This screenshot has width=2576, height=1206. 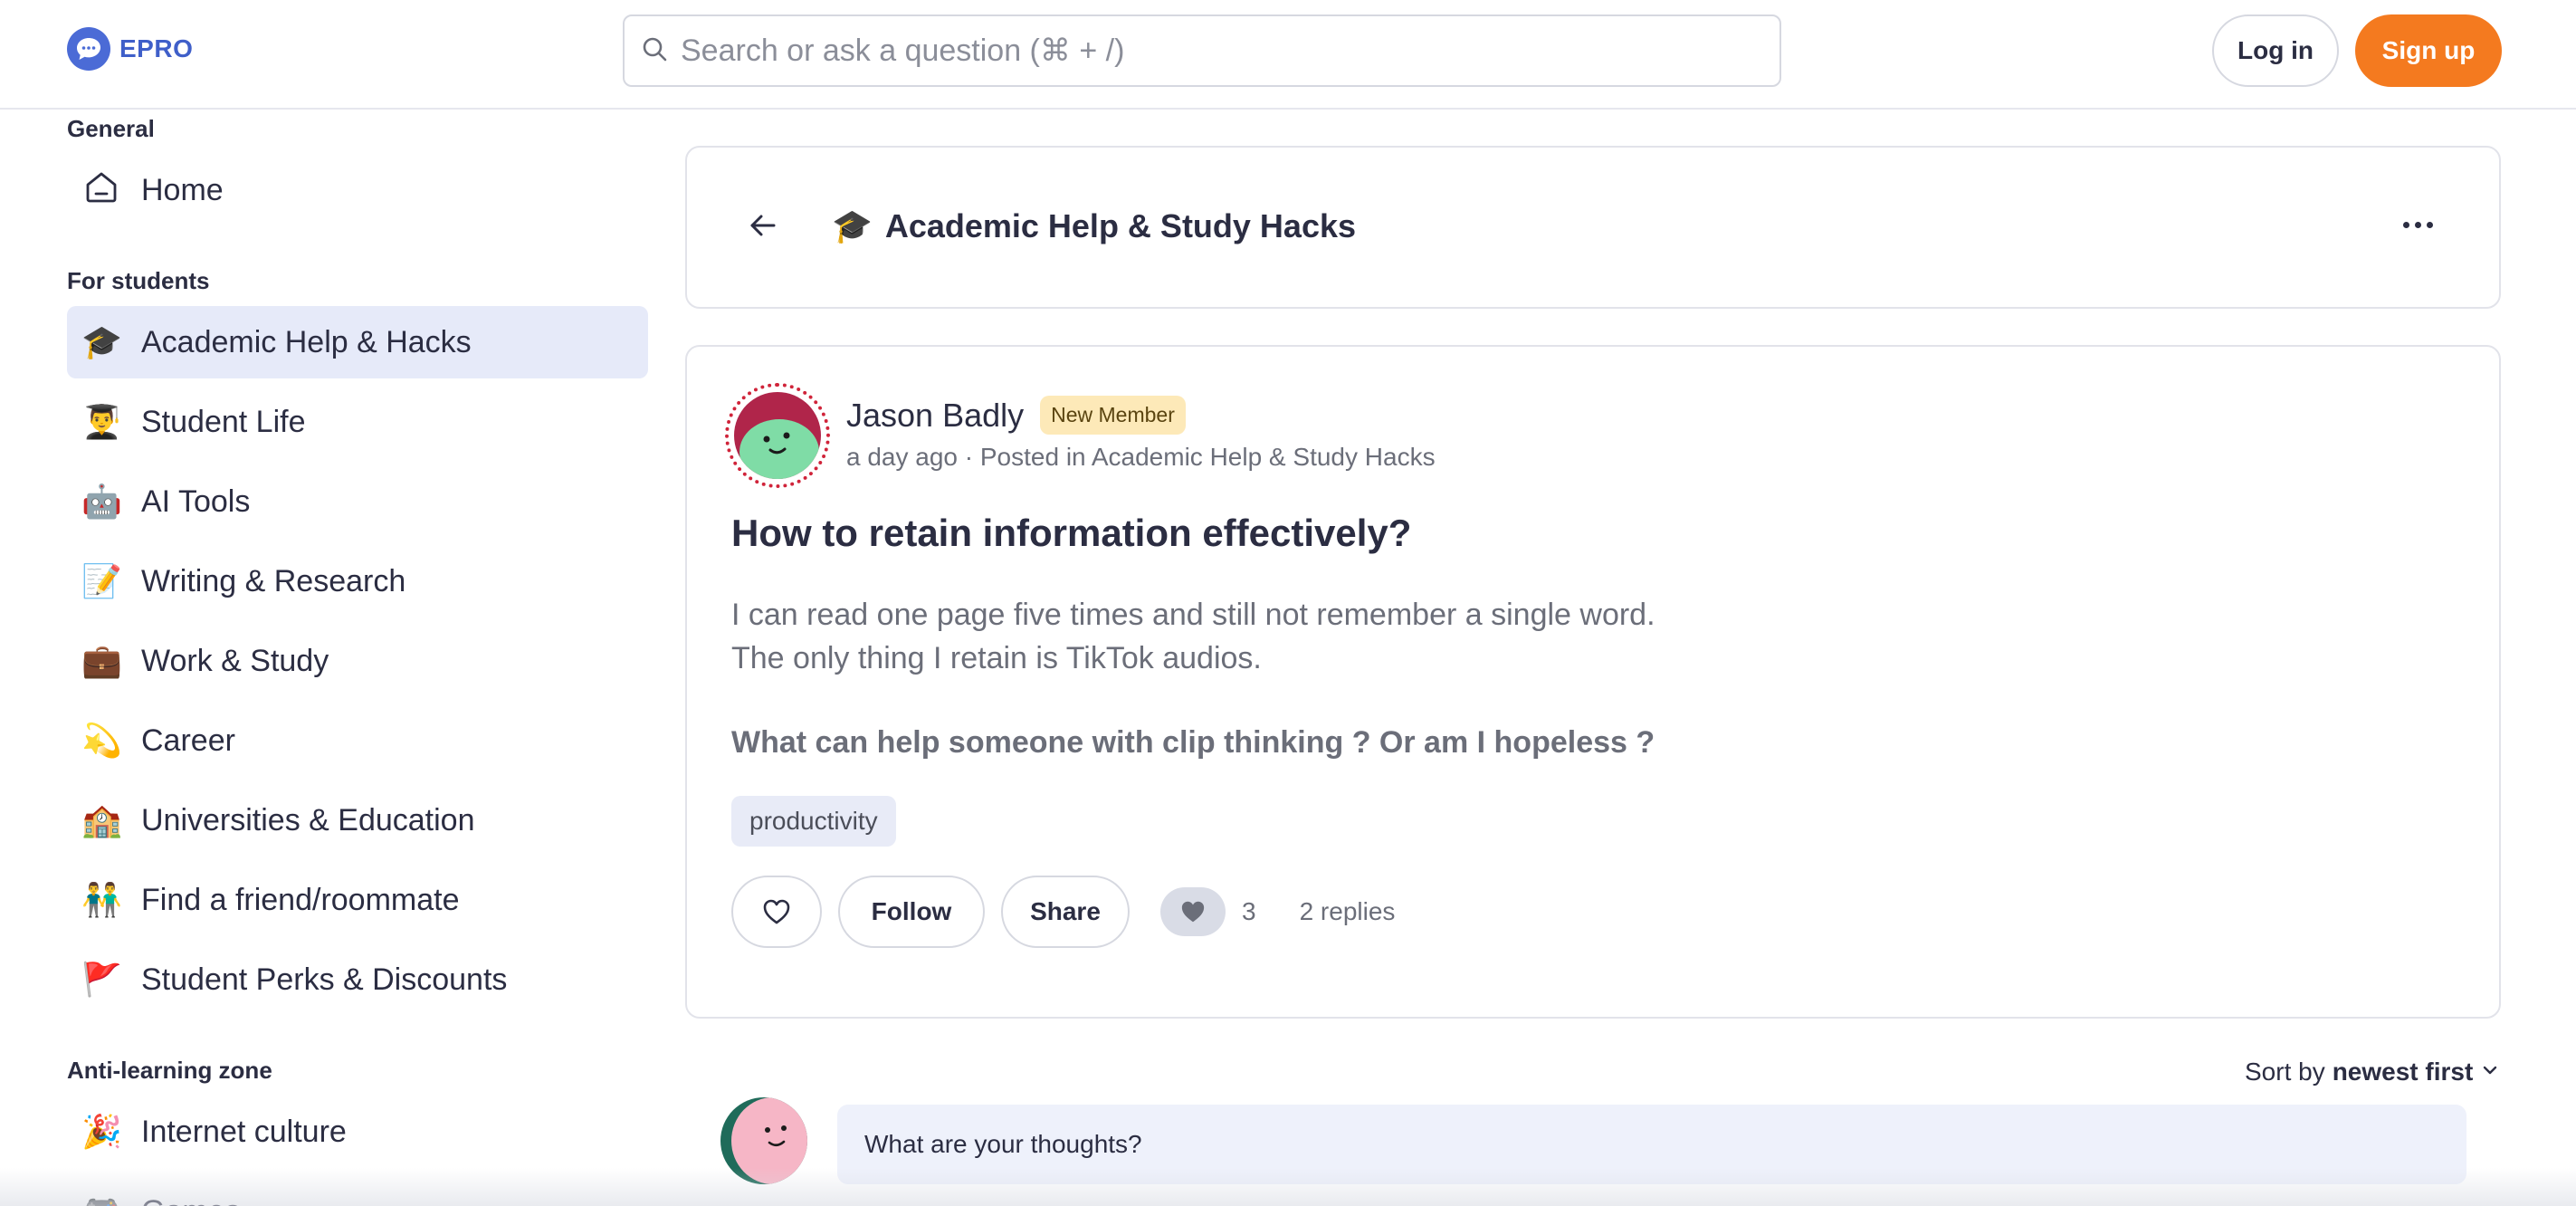 I want to click on sidebar-item-work-study: 💼 Work & Study, so click(x=357, y=661).